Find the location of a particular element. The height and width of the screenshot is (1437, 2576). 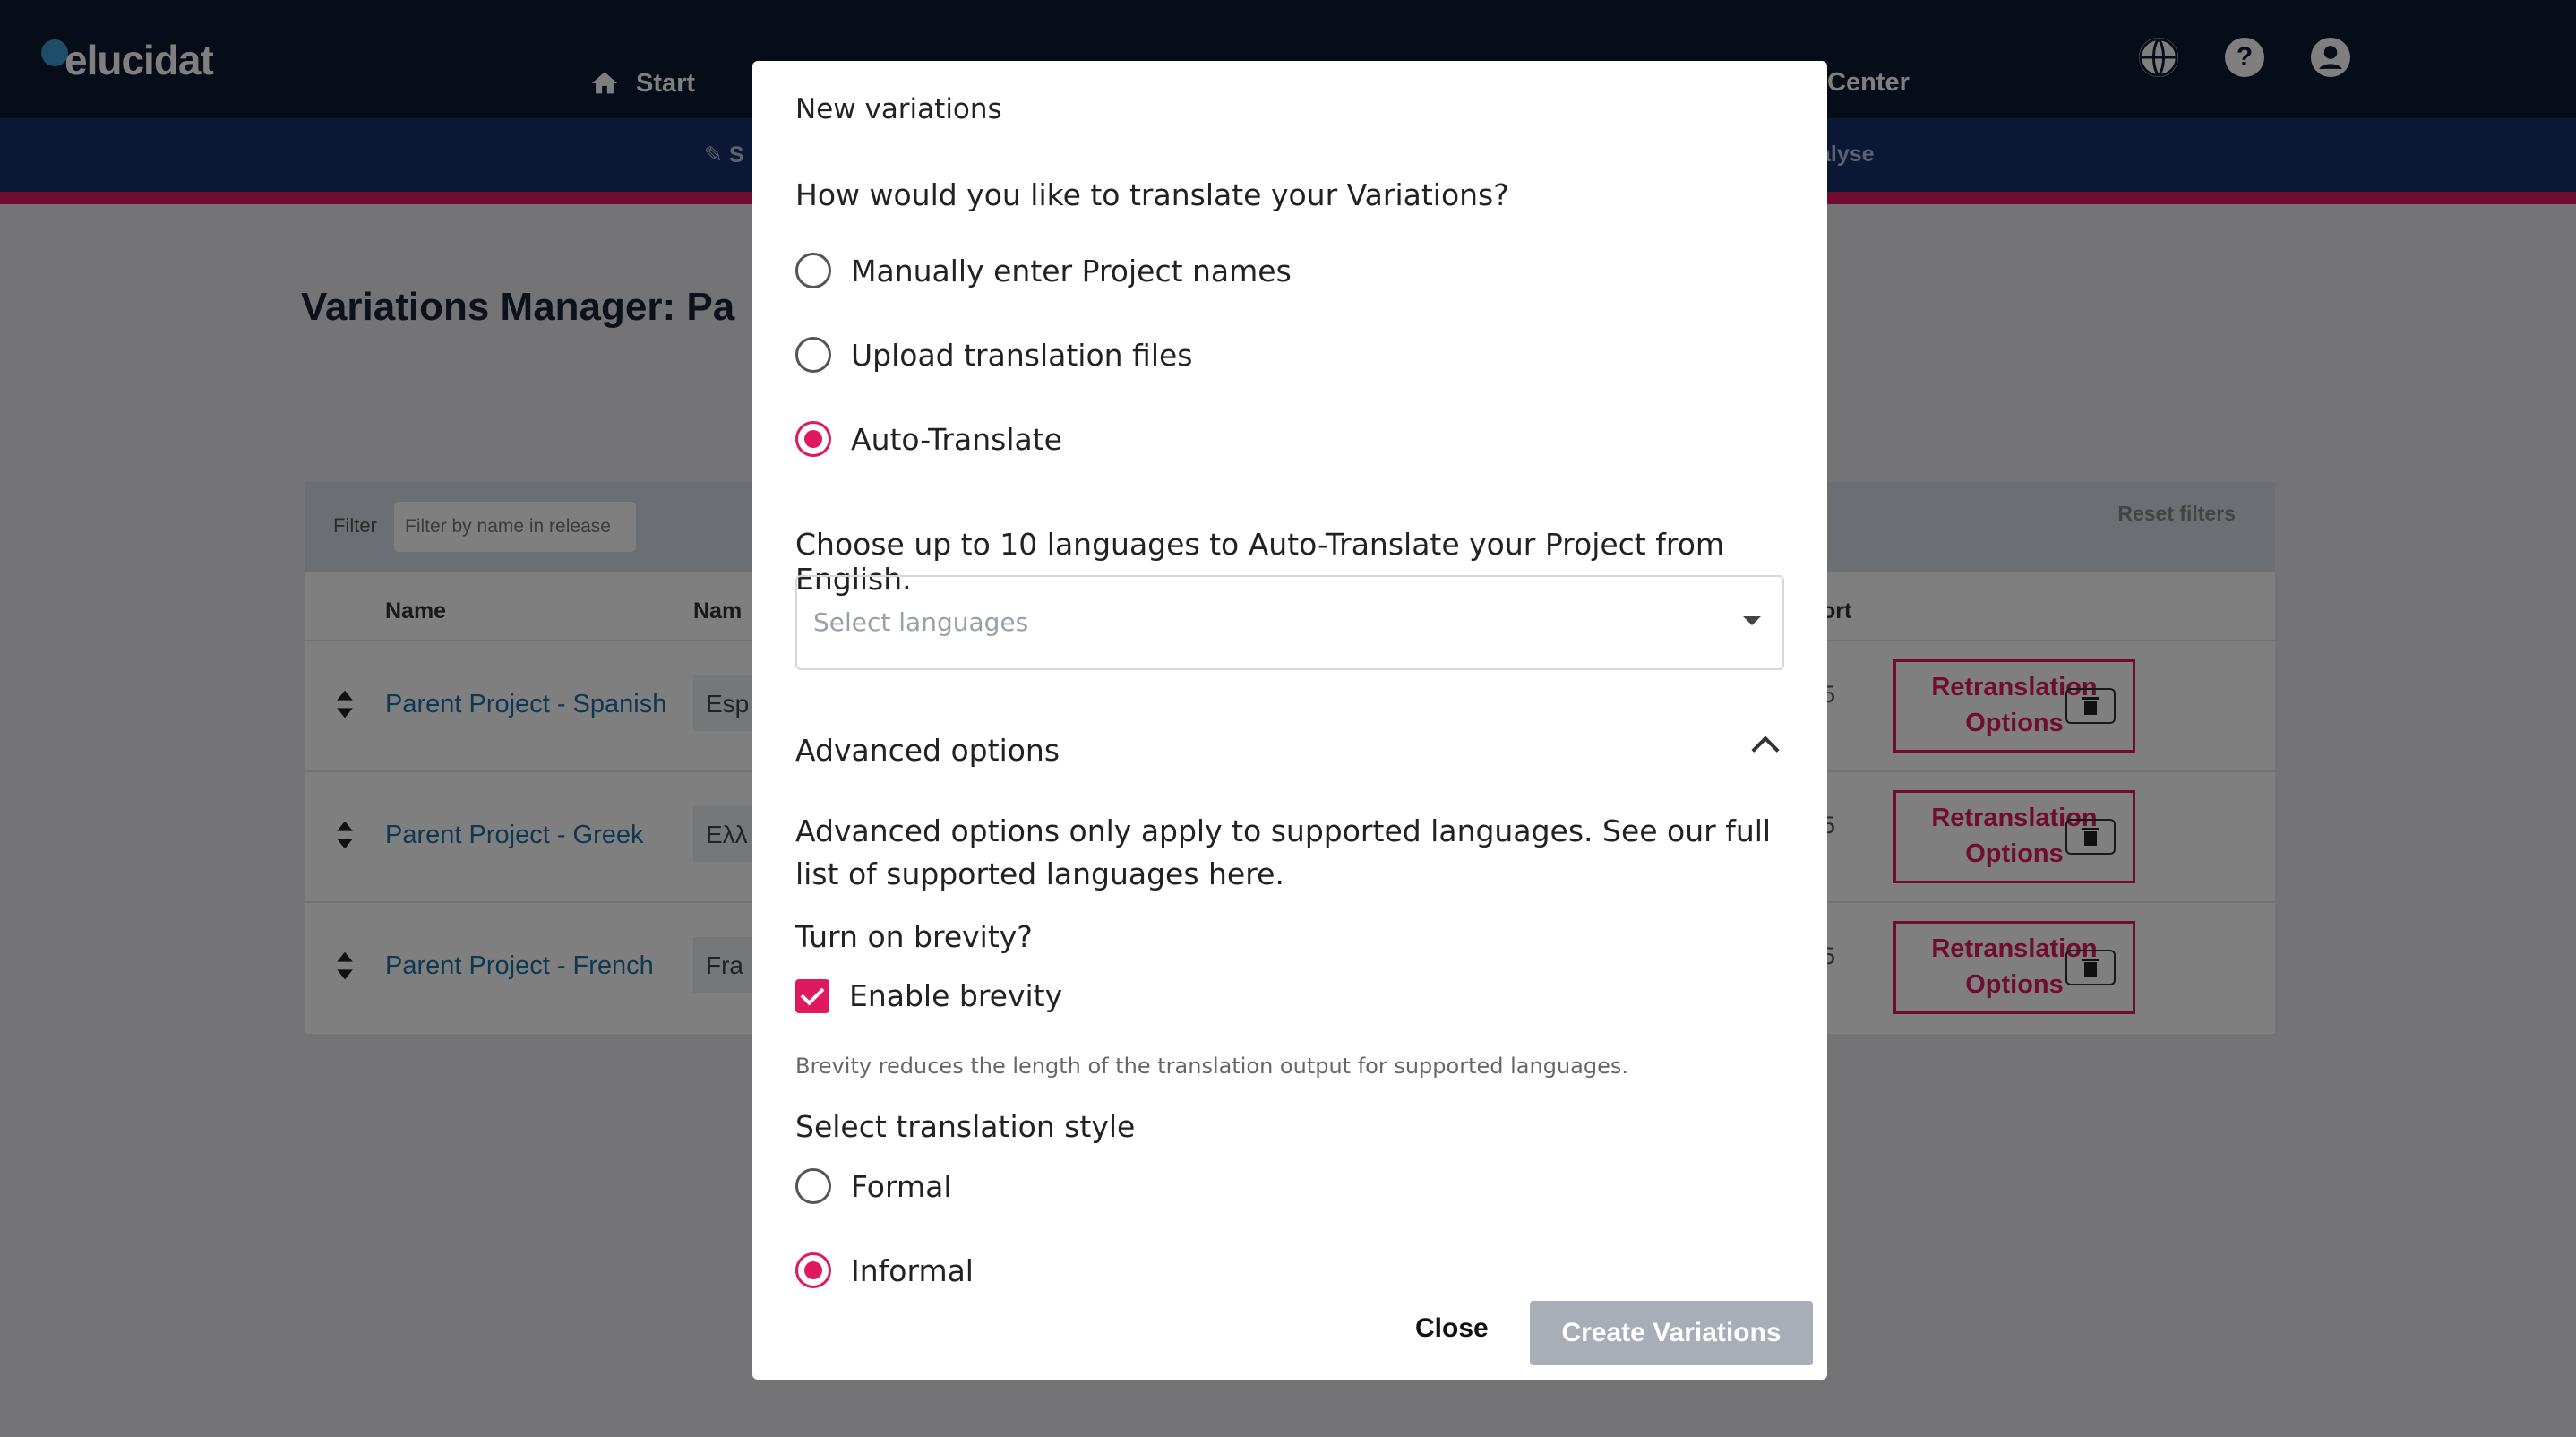

option-upload-files-label: Upload translation files is located at coordinates (1022, 355).